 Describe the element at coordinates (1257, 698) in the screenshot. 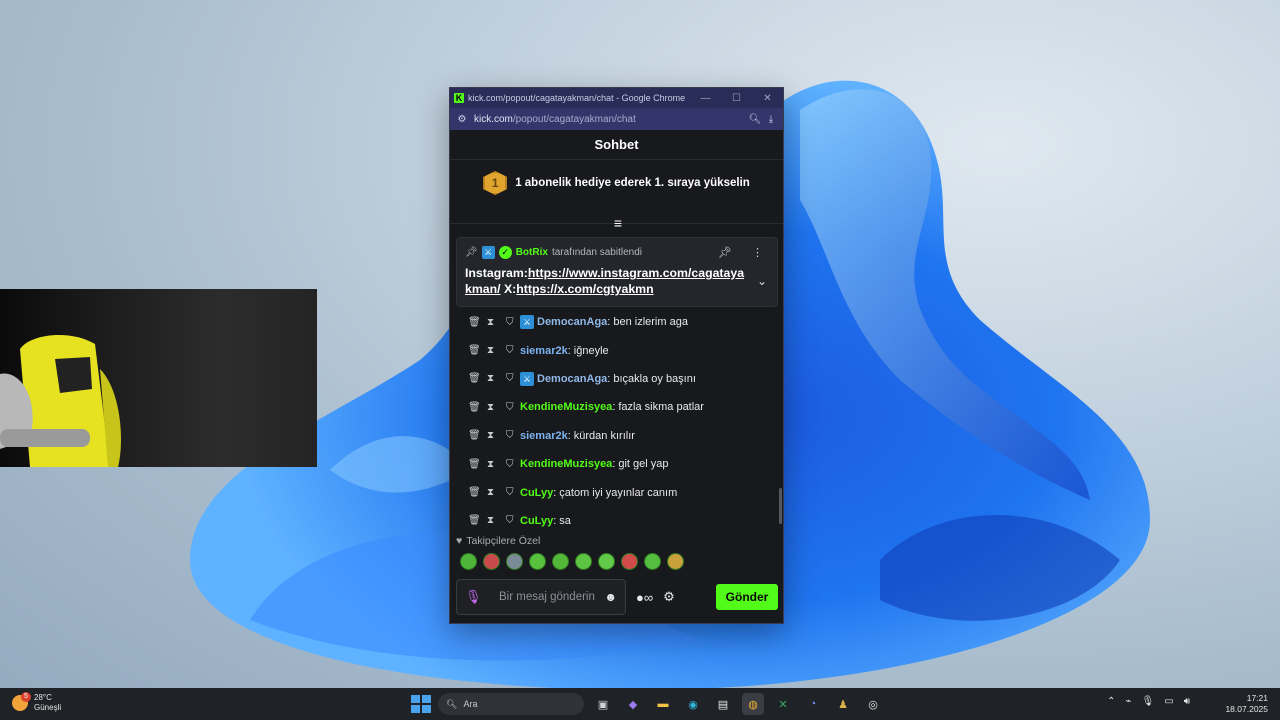

I see `time: 17:21` at that location.